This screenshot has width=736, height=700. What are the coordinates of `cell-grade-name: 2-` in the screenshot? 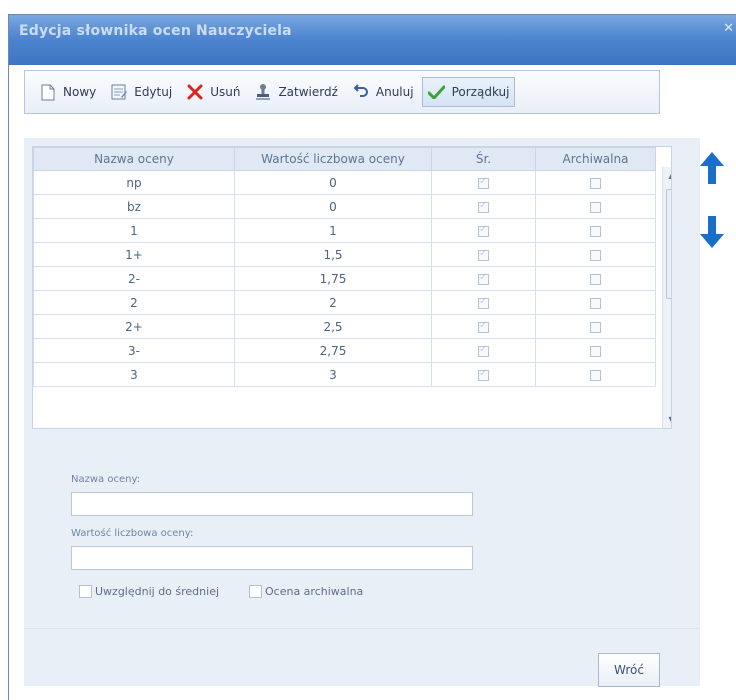 It's located at (134, 278).